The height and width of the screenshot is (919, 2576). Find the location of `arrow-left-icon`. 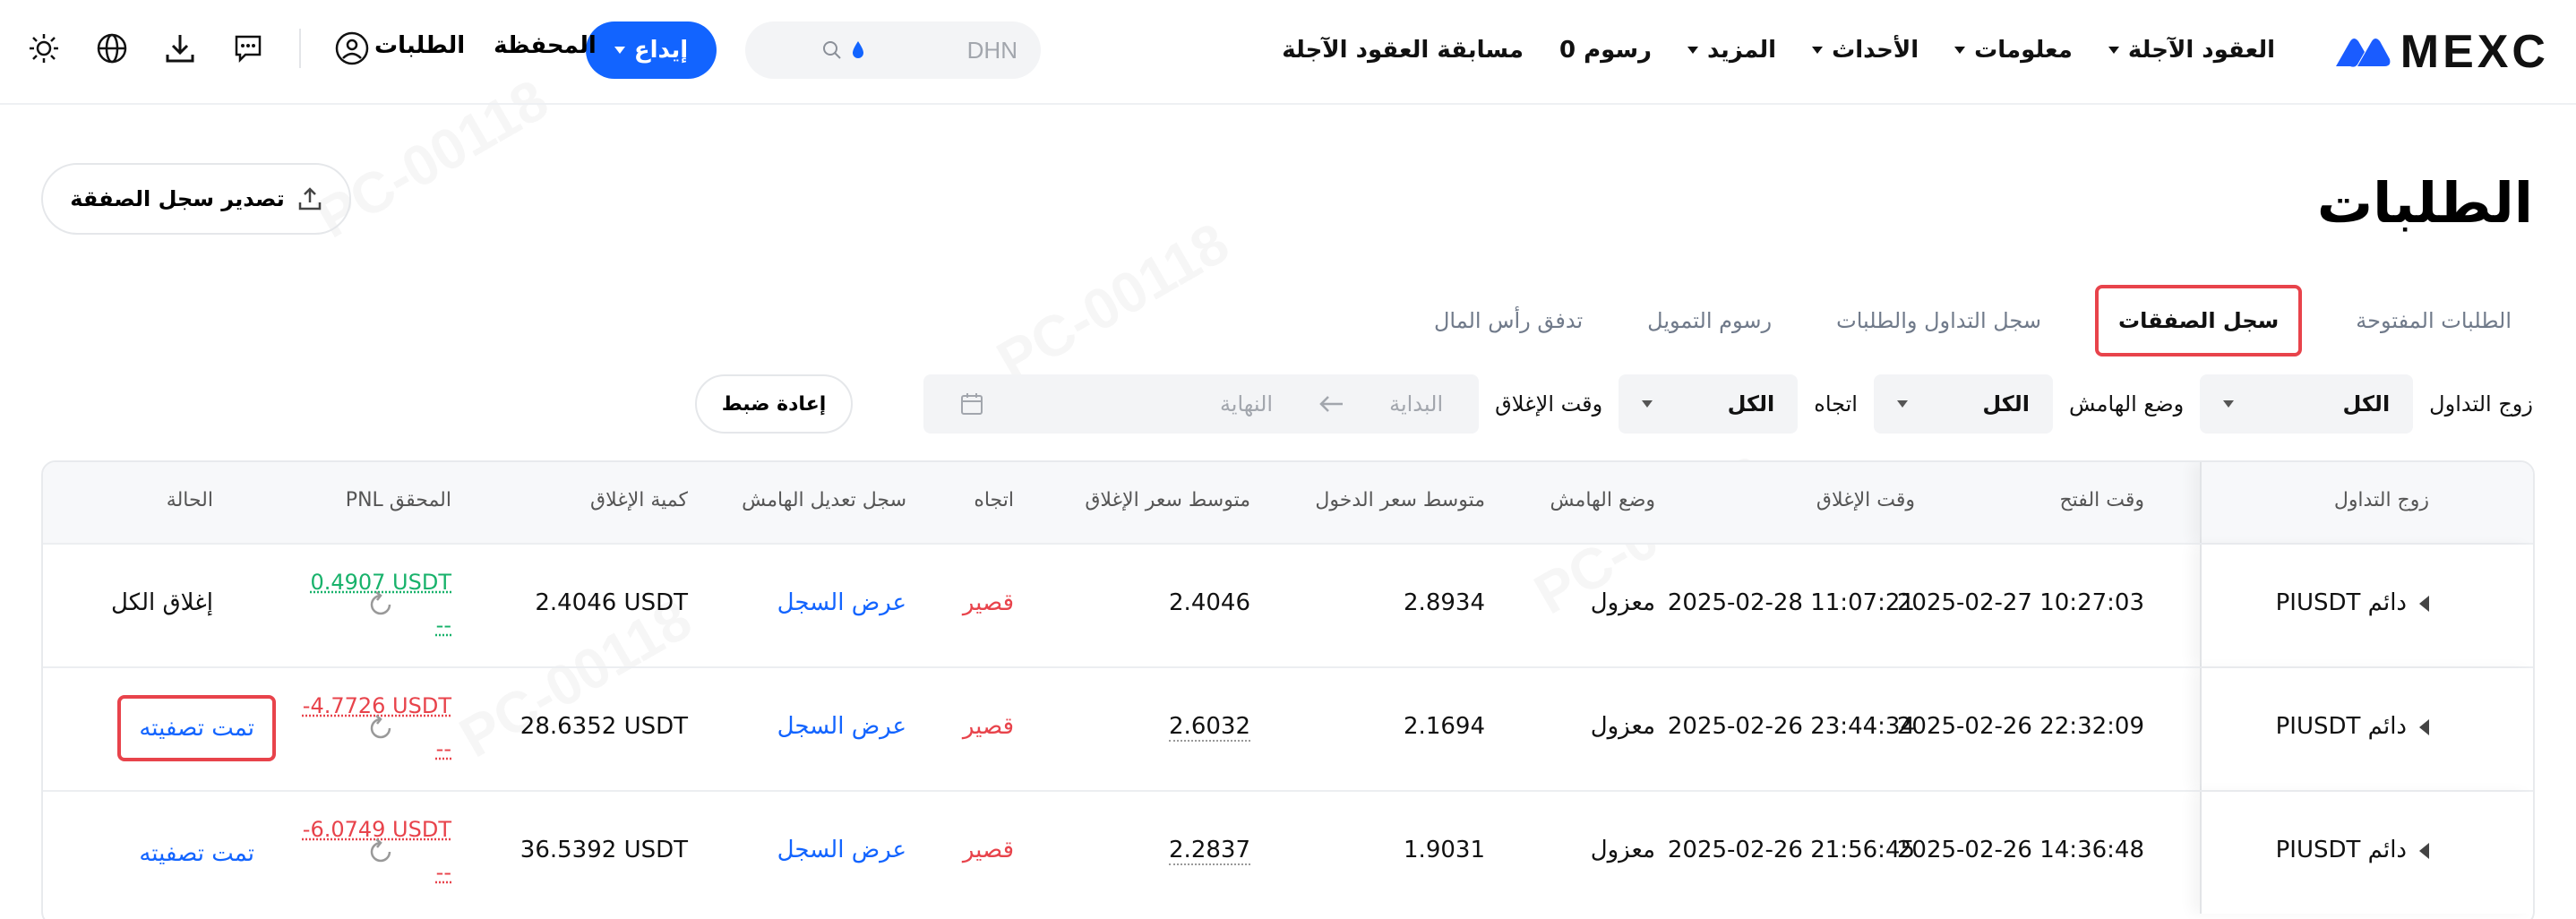

arrow-left-icon is located at coordinates (1331, 404).